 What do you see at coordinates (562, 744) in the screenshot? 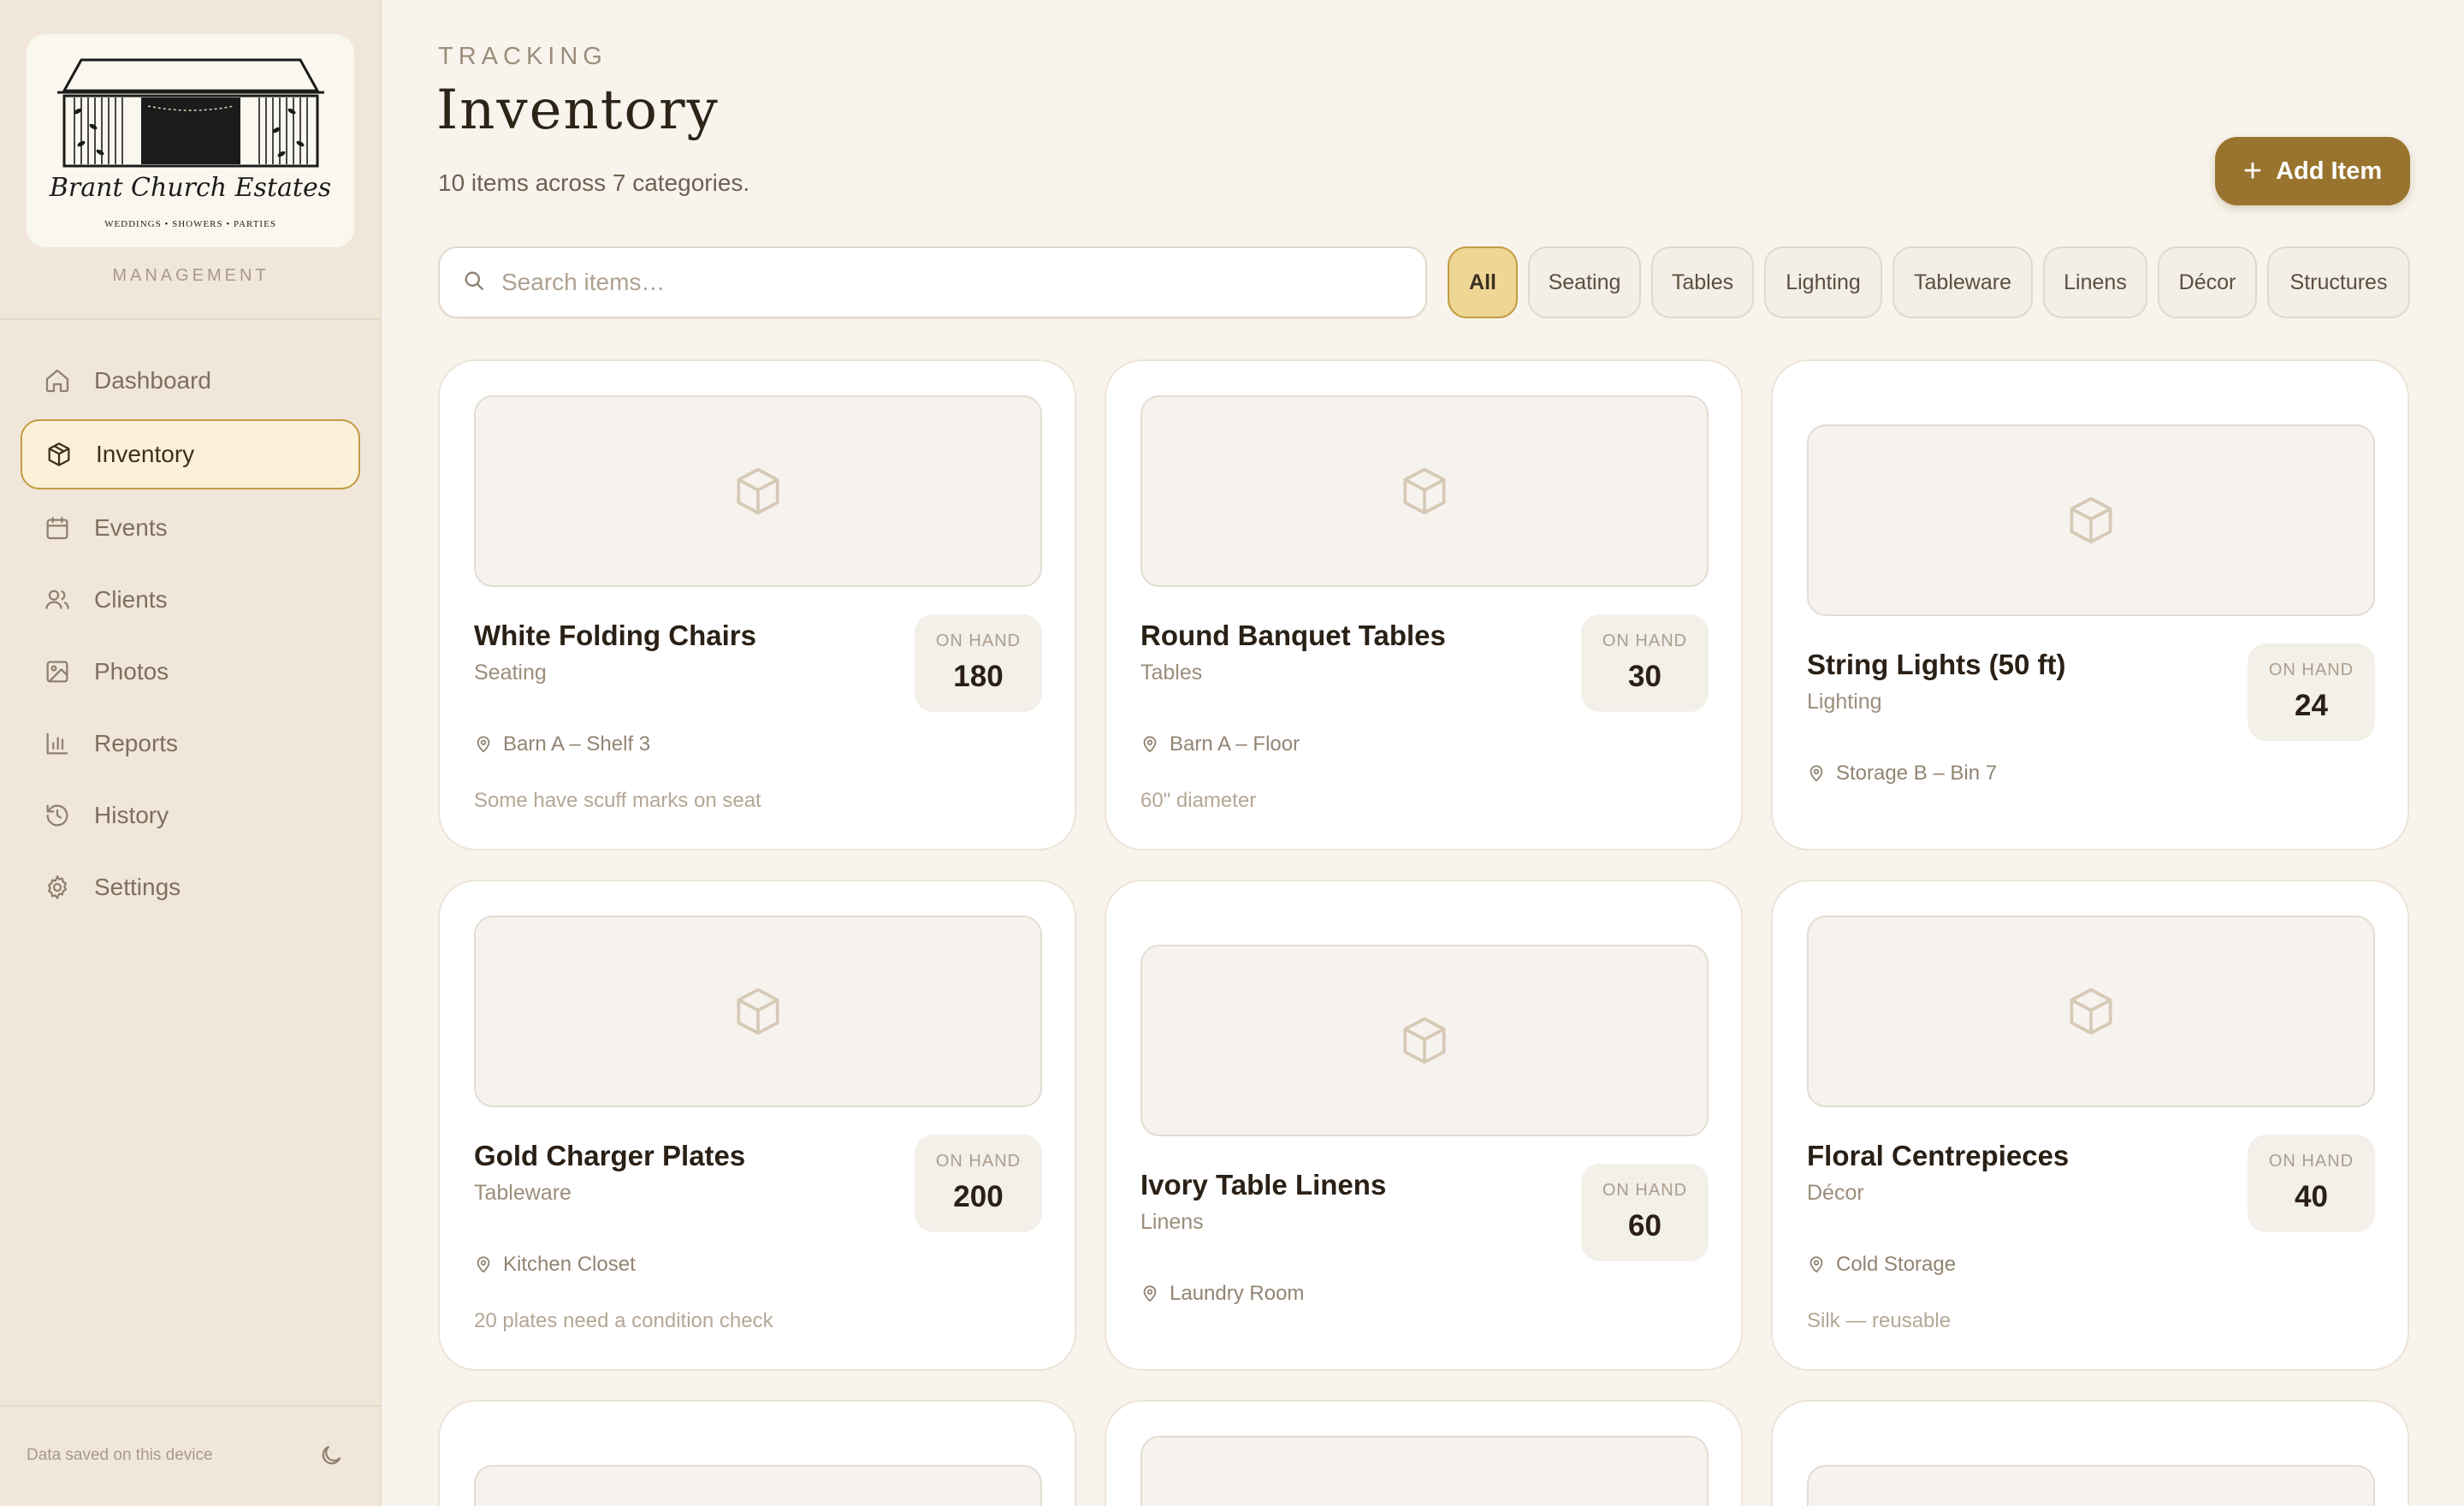
I see `item-location: Barn A – Shelf 3` at bounding box center [562, 744].